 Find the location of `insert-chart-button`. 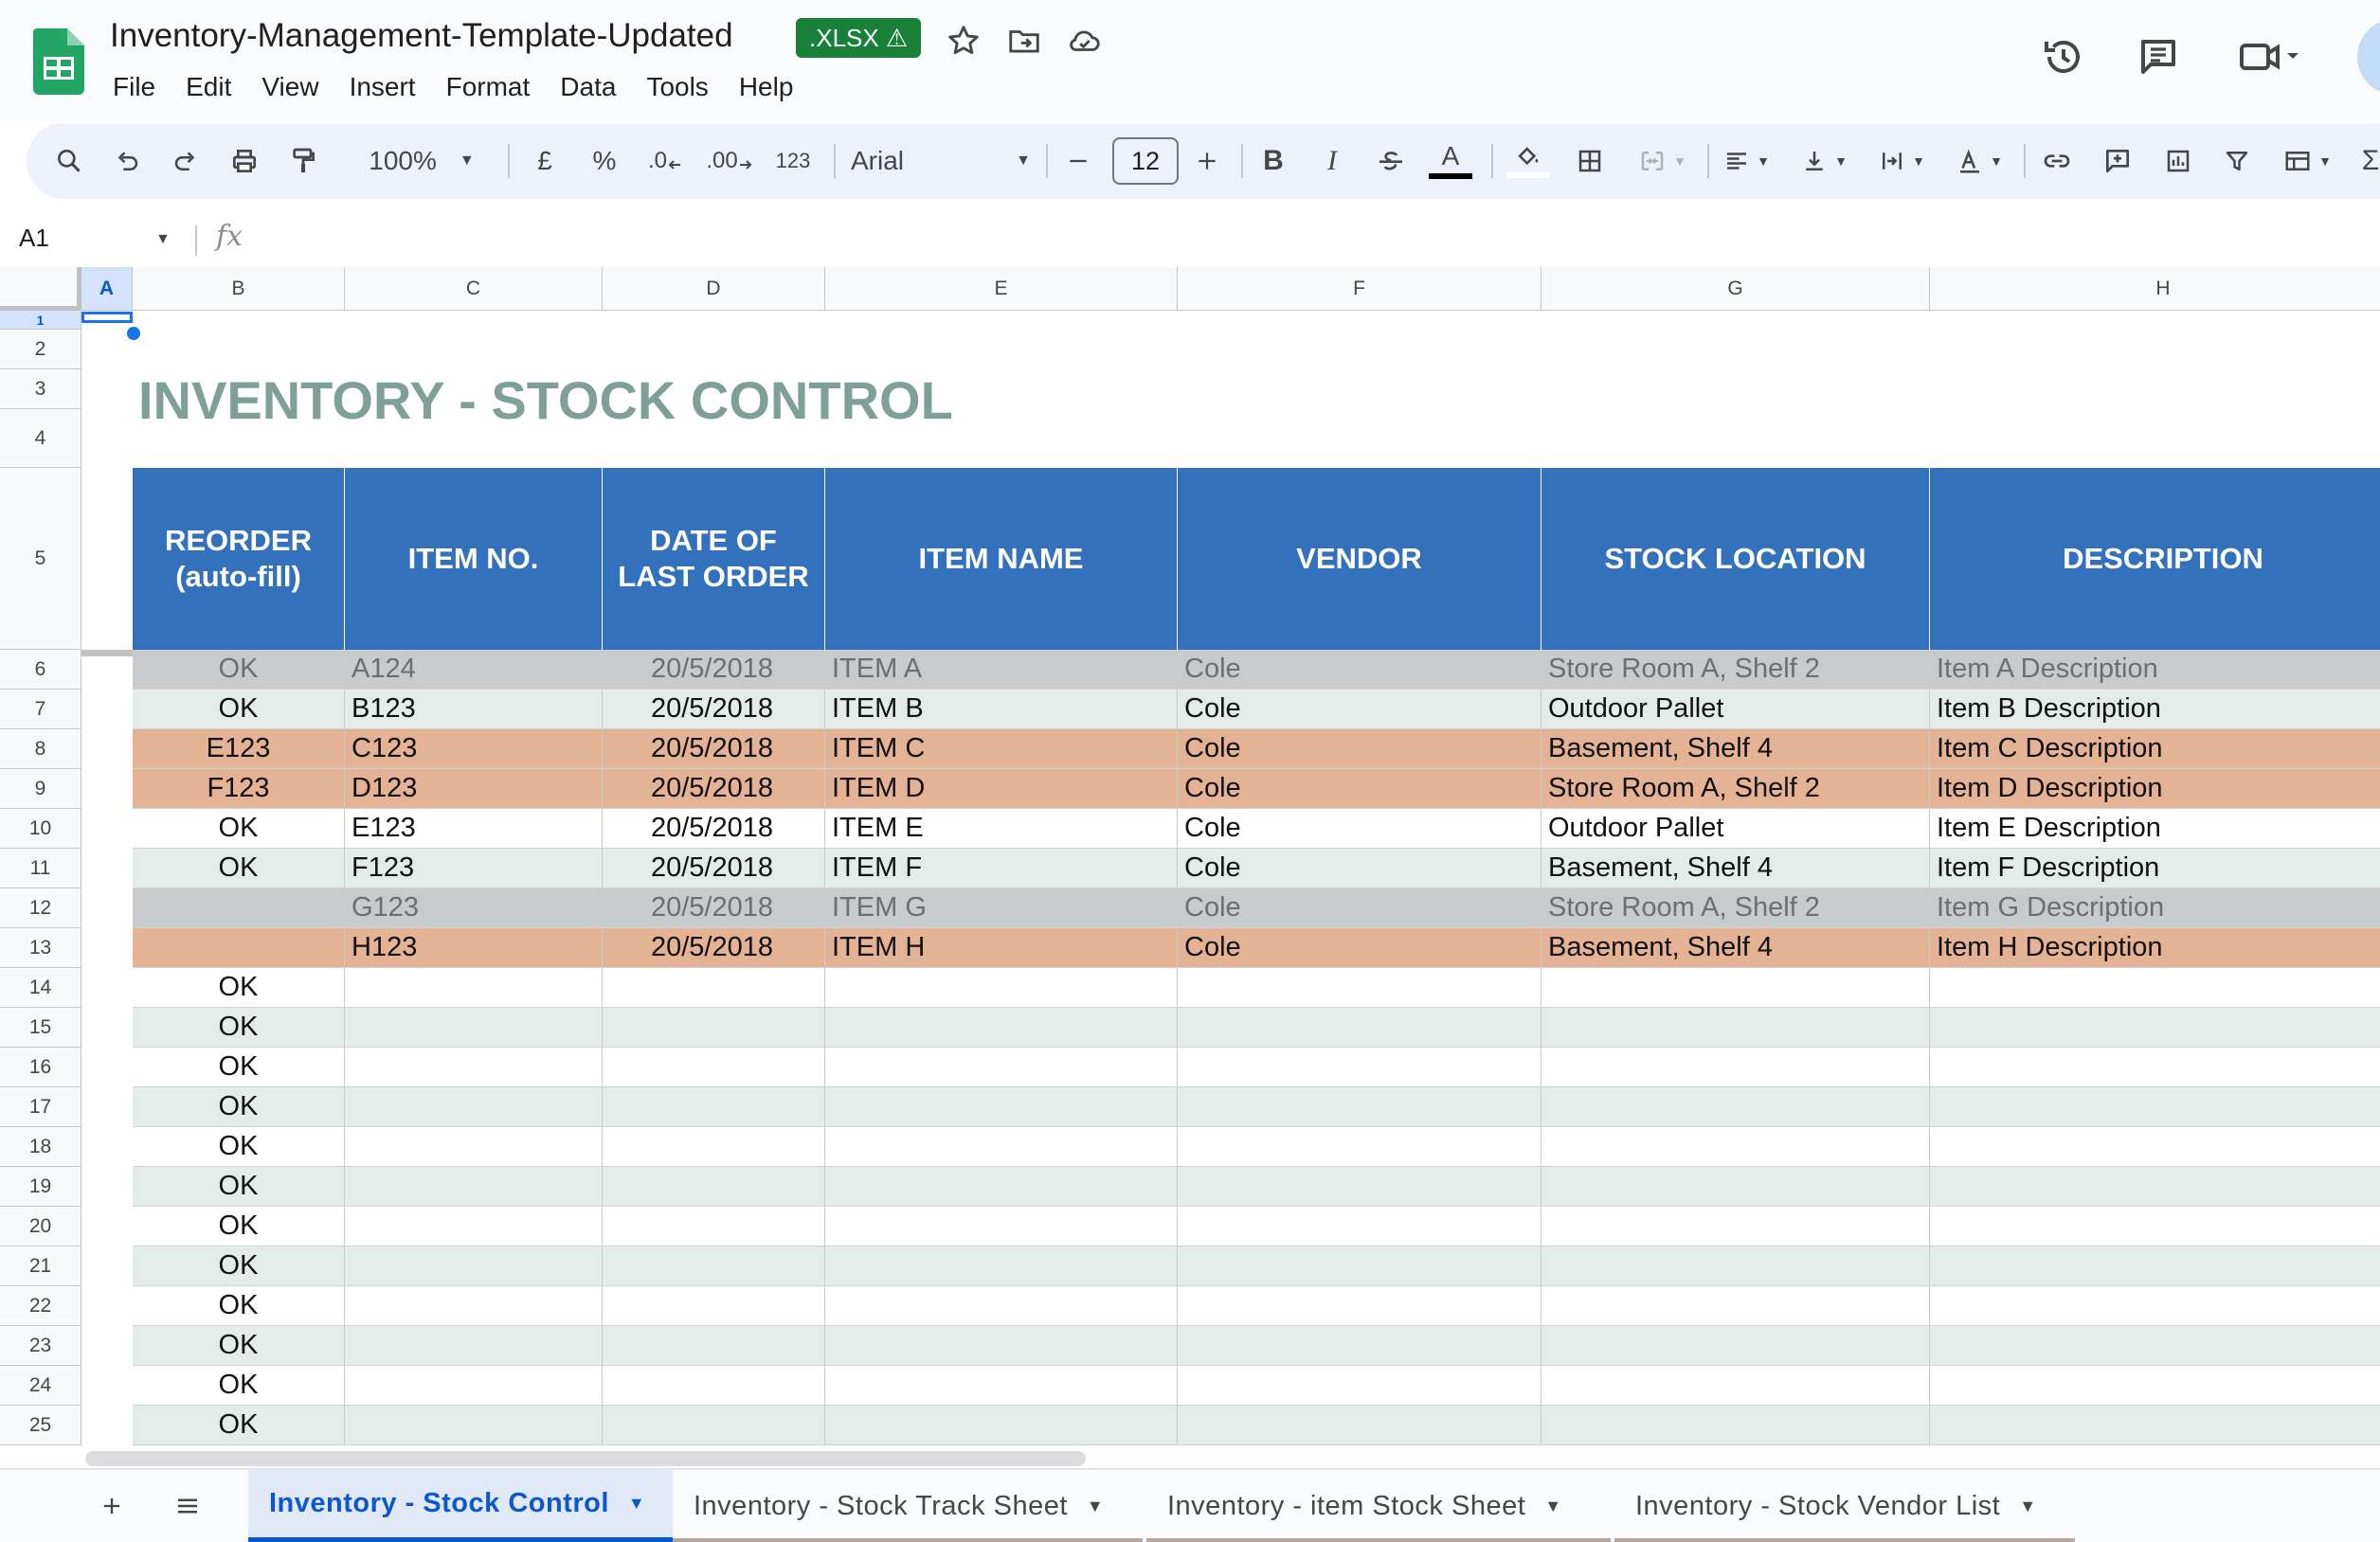

insert-chart-button is located at coordinates (2178, 161).